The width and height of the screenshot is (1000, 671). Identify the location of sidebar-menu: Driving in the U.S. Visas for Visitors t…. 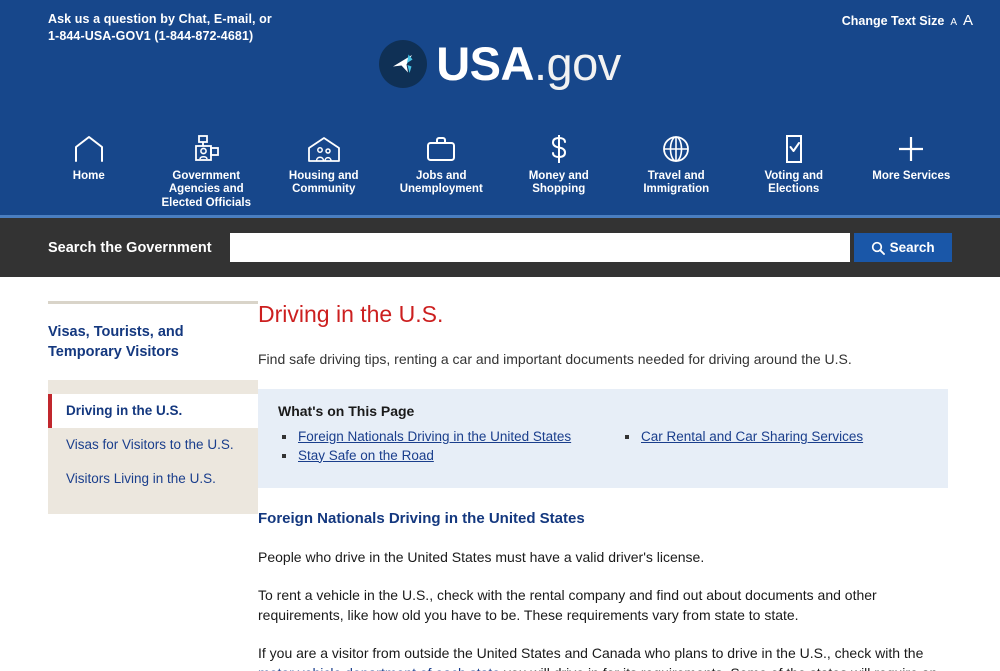
(153, 447).